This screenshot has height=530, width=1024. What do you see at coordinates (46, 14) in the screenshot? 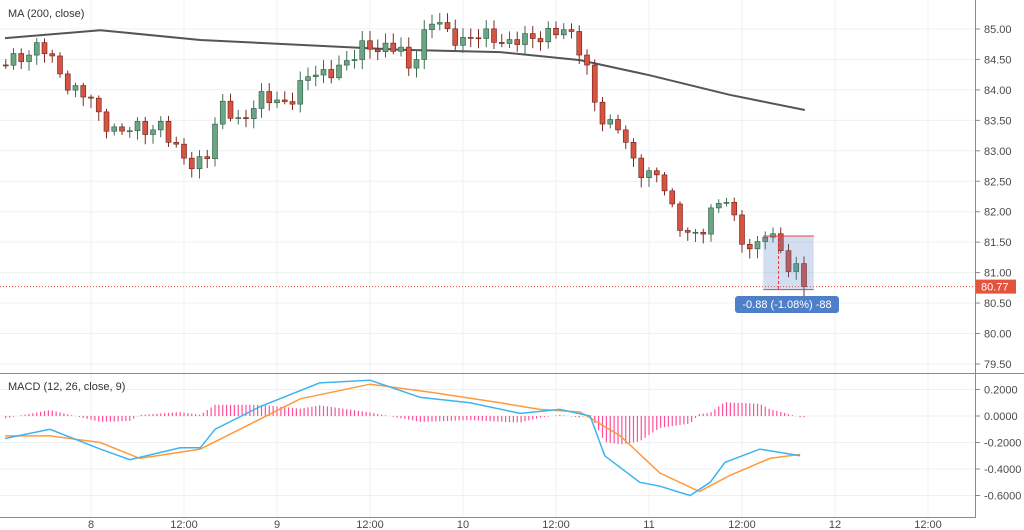
I see `price-legend: MA (200, close)` at bounding box center [46, 14].